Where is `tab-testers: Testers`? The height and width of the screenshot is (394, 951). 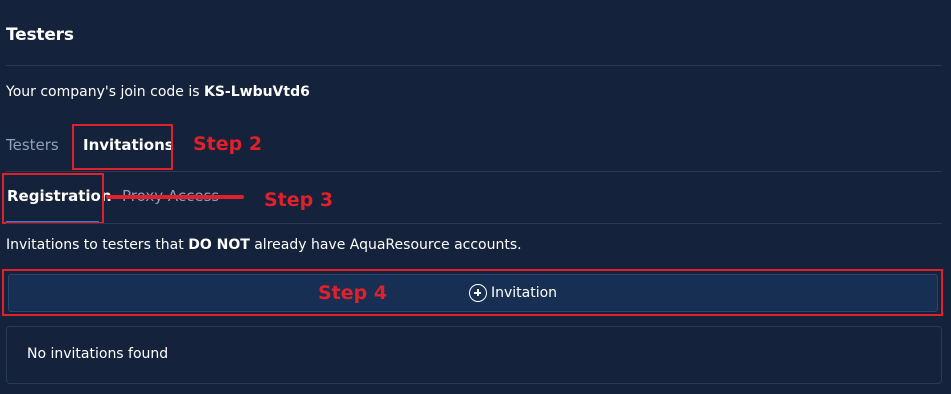 tab-testers: Testers is located at coordinates (32, 145).